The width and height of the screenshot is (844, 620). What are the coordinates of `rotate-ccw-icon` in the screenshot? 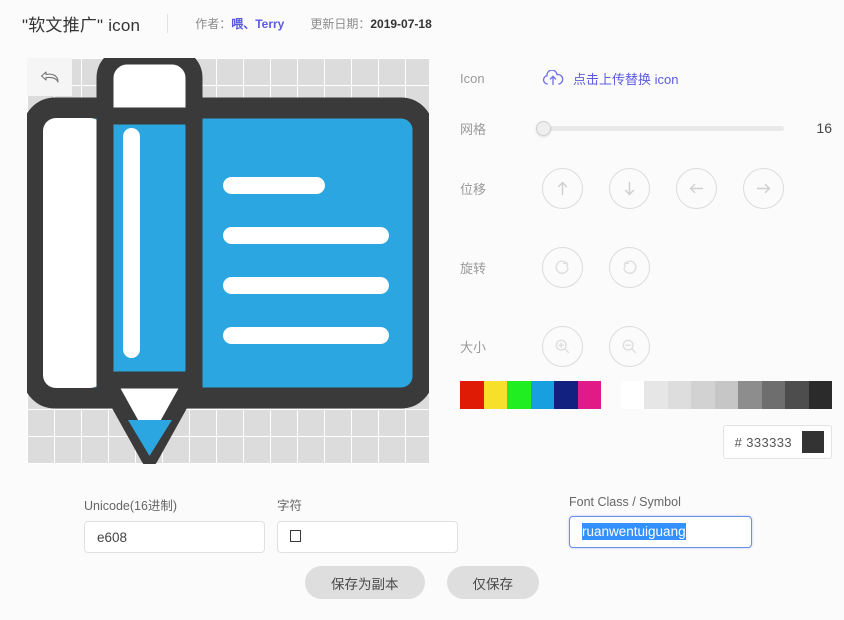 It's located at (630, 267).